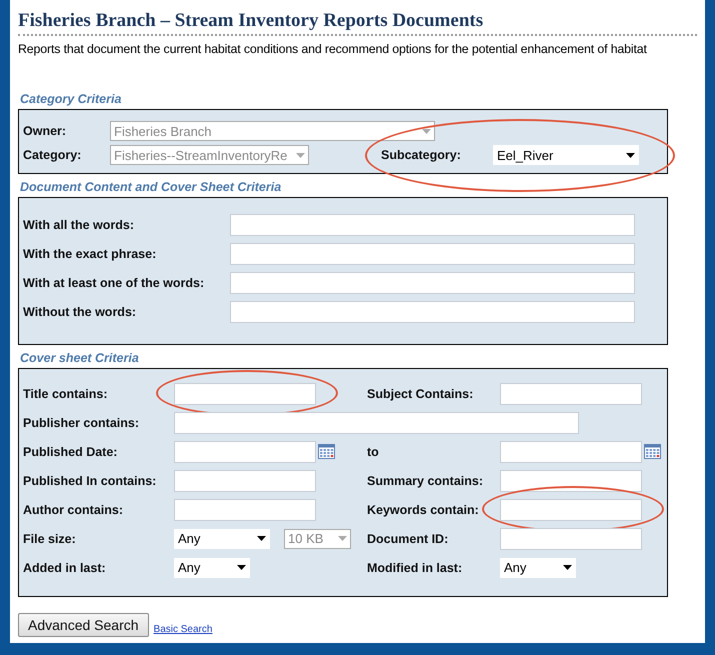 This screenshot has width=715, height=655. What do you see at coordinates (151, 187) in the screenshot?
I see `section-heading: Document Content and Cover Sheet Criteria` at bounding box center [151, 187].